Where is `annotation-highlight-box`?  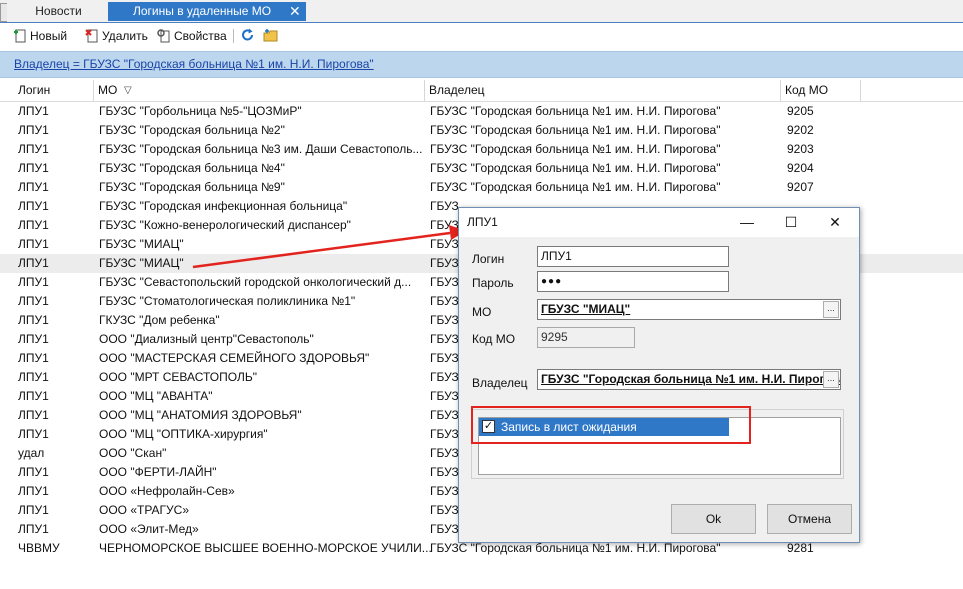 annotation-highlight-box is located at coordinates (611, 425).